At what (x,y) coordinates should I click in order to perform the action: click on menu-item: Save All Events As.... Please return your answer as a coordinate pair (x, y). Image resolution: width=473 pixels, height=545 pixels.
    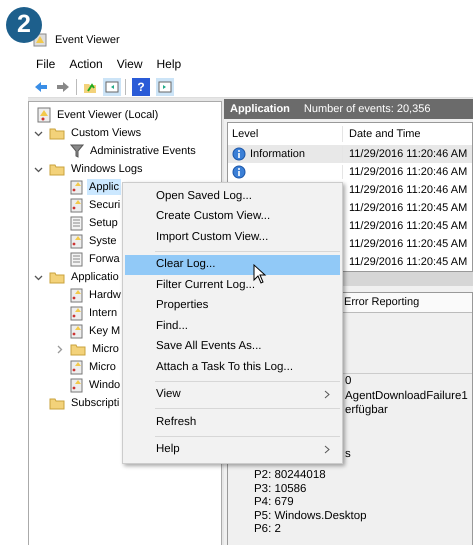
    Looking at the image, I should click on (232, 346).